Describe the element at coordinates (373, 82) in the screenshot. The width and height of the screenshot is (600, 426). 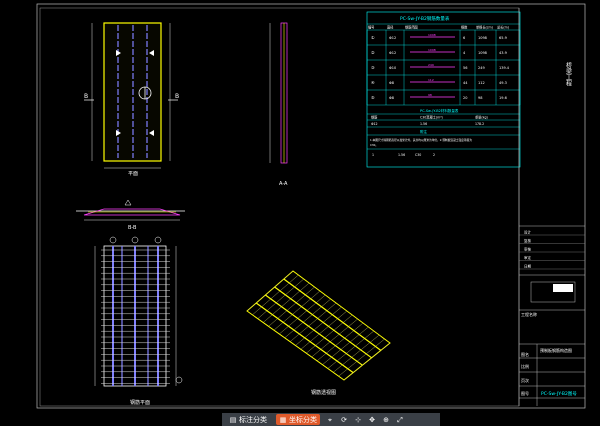
I see `table-cell-id: ④` at that location.